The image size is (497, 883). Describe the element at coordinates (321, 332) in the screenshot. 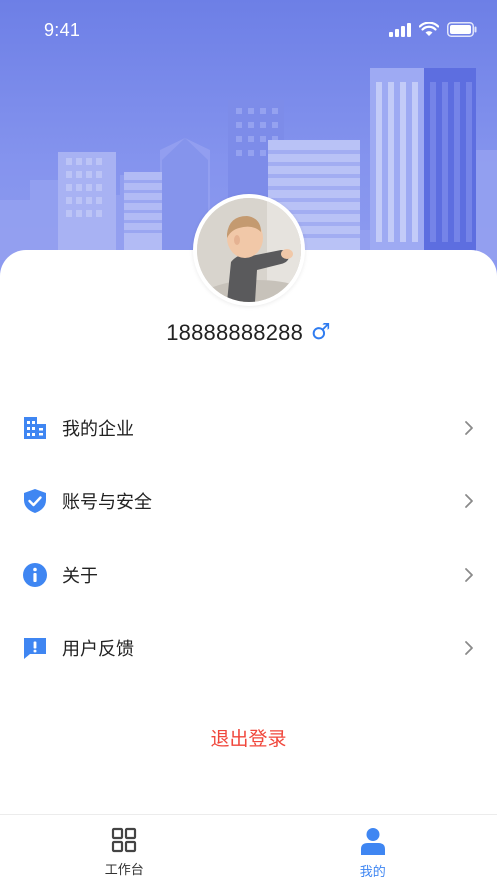

I see `male-icon: ♂` at that location.